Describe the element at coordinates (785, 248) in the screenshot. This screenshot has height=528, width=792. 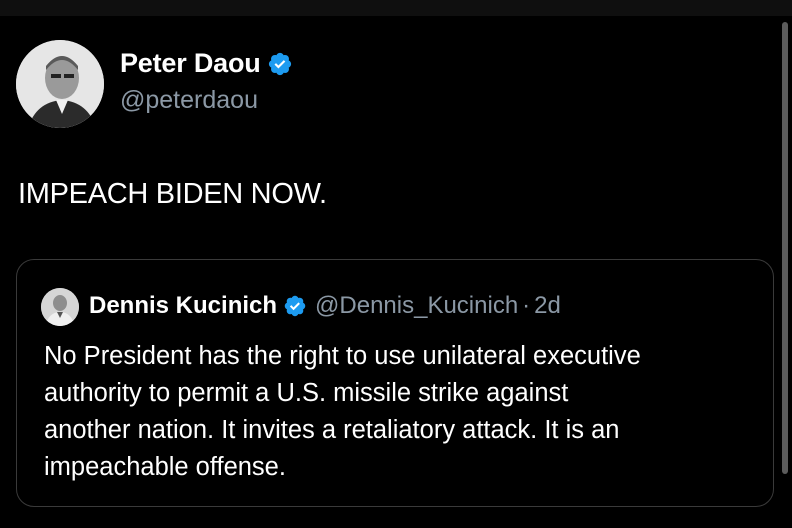
I see `scrollbar` at that location.